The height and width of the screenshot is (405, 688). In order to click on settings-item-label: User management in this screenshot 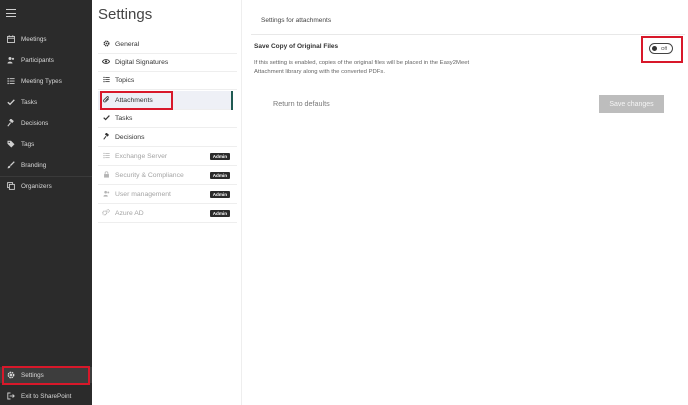, I will do `click(143, 194)`.